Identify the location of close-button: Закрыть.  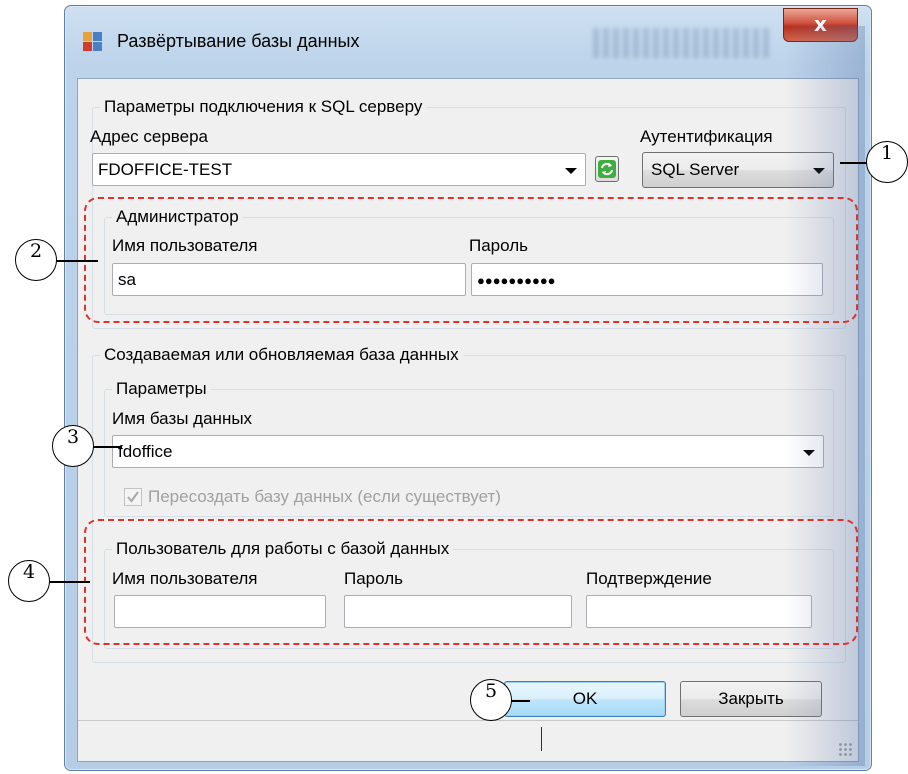
(751, 699).